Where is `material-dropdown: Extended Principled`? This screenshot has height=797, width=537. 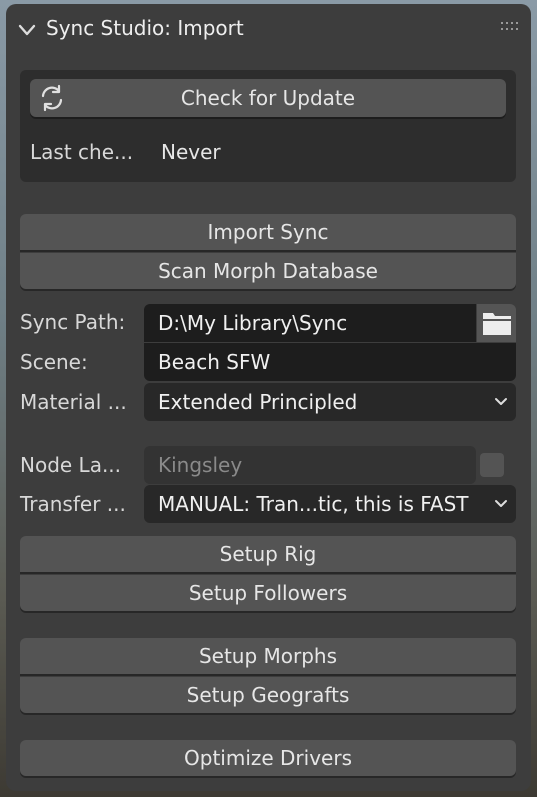 material-dropdown: Extended Principled is located at coordinates (330, 402).